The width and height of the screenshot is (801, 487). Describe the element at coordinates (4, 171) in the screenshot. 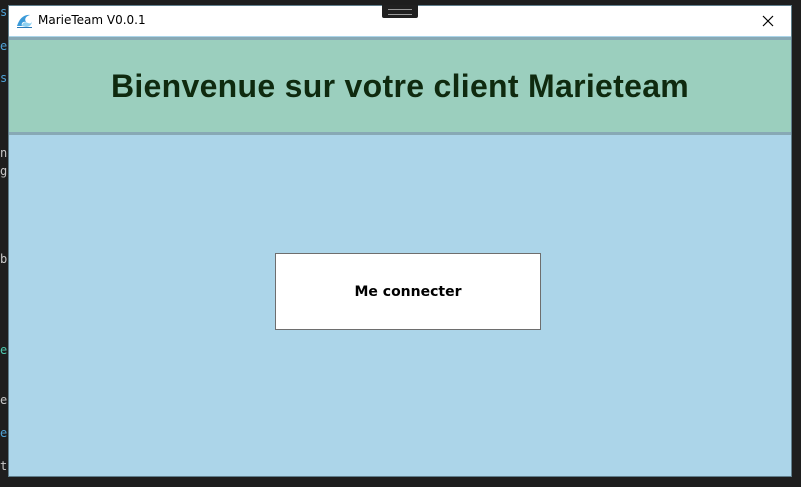

I see `editor-char: g` at that location.